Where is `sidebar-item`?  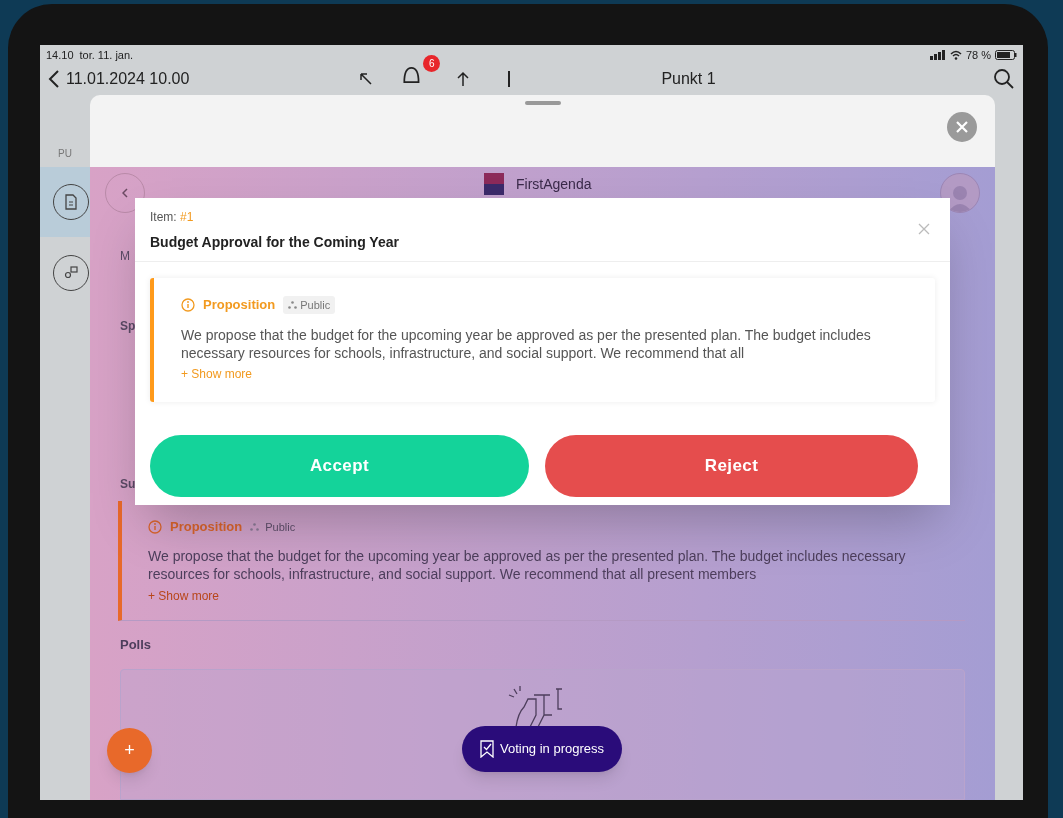
sidebar-item is located at coordinates (65, 202).